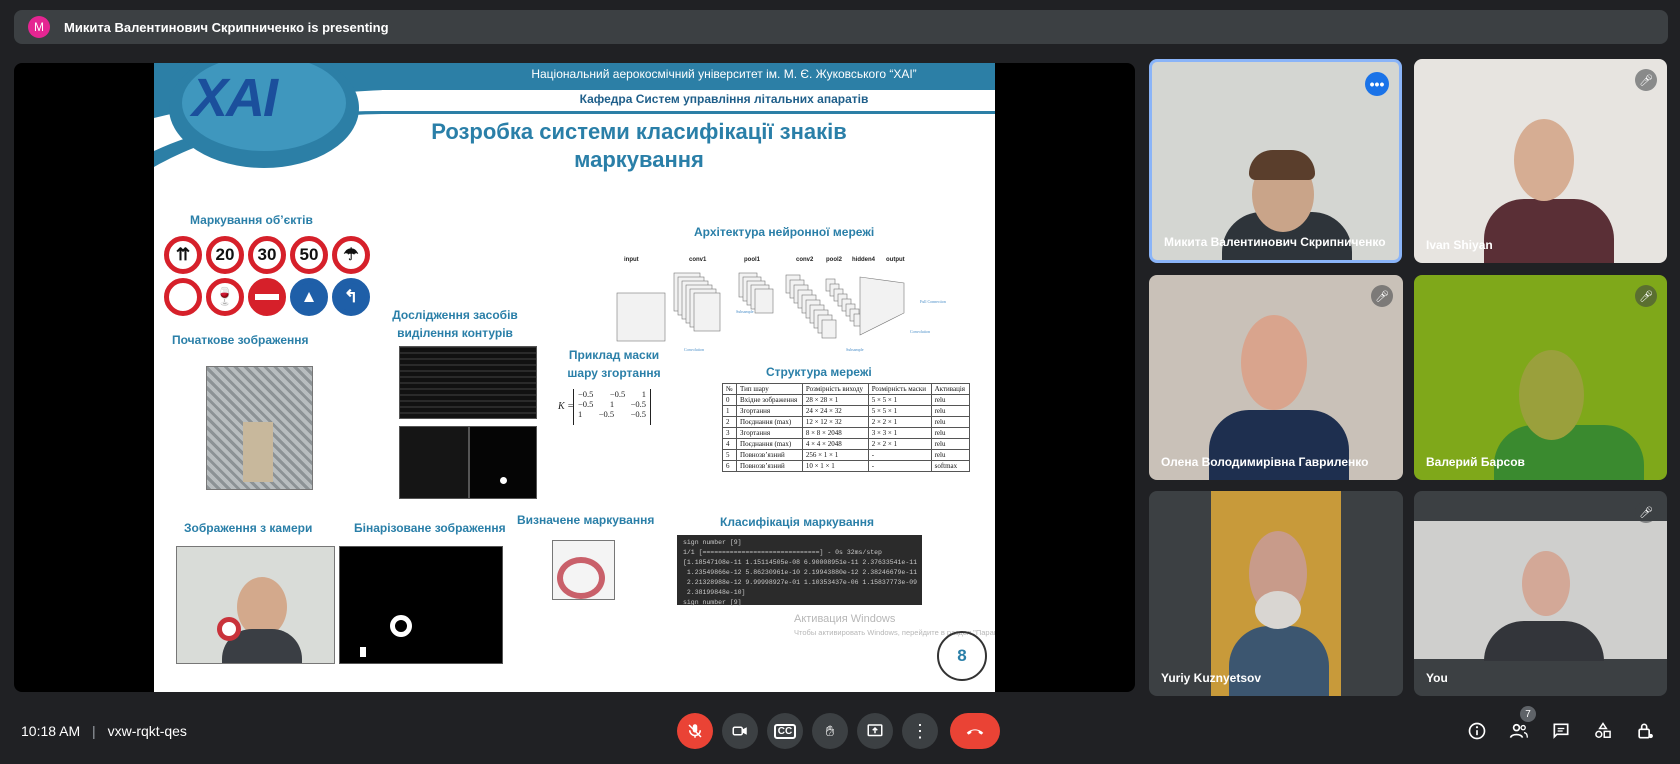 Image resolution: width=1680 pixels, height=764 pixels. What do you see at coordinates (351, 255) in the screenshot?
I see `sign-keep-dry-icon: ☂` at bounding box center [351, 255].